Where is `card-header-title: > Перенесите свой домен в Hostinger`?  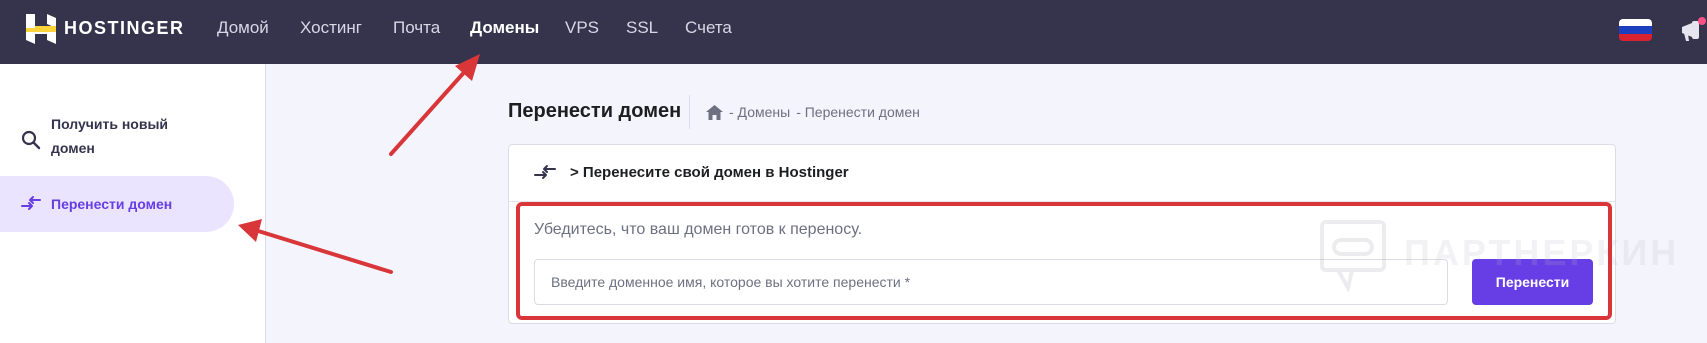 card-header-title: > Перенесите свой домен в Hostinger is located at coordinates (709, 172).